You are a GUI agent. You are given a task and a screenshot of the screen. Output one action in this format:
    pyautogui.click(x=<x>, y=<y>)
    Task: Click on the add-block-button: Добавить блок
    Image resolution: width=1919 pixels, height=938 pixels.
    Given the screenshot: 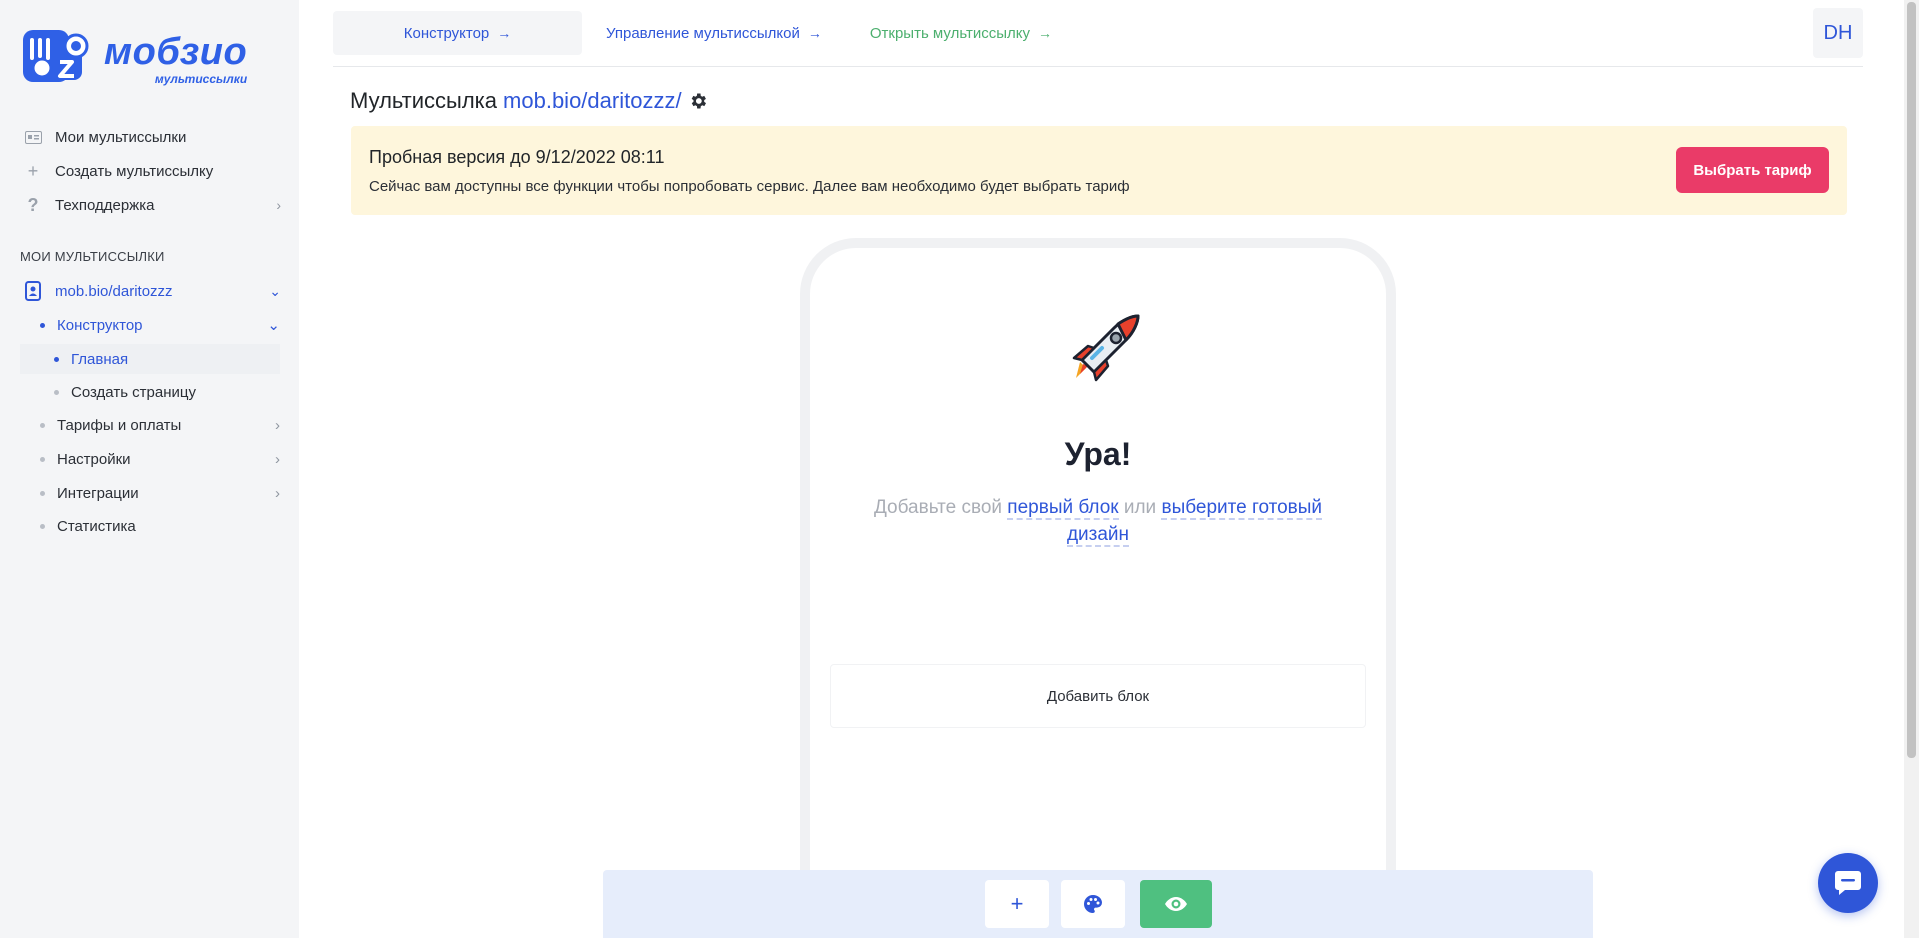 What is the action you would take?
    pyautogui.click(x=1098, y=696)
    